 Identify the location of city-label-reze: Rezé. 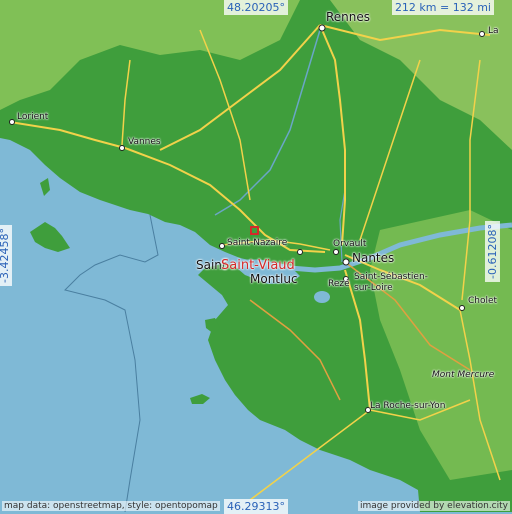
(339, 284).